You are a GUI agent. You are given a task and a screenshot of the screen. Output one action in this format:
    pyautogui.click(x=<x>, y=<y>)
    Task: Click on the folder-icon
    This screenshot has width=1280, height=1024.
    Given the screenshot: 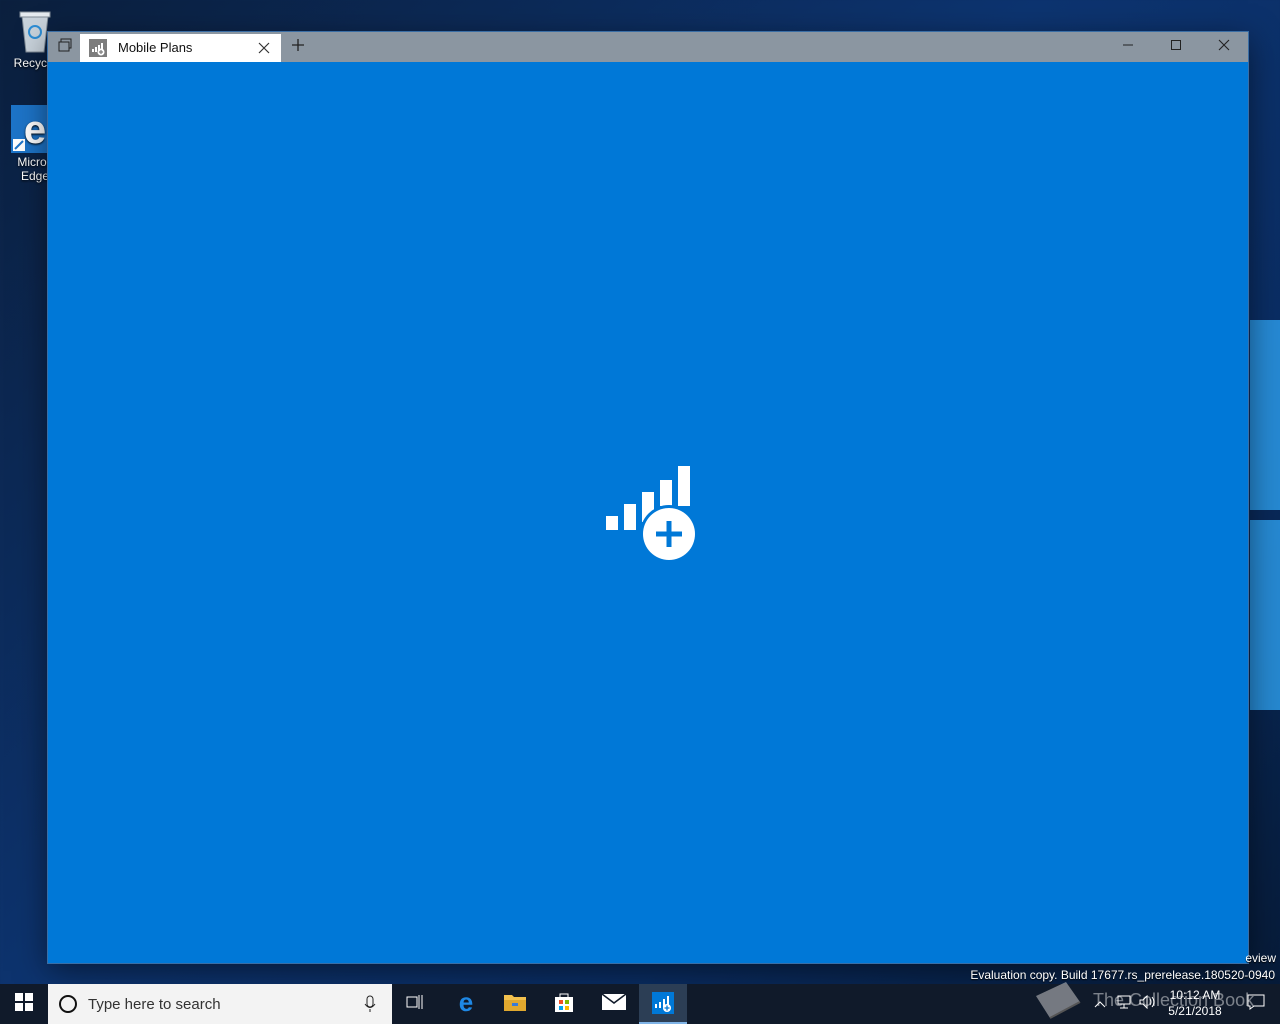 What is the action you would take?
    pyautogui.click(x=515, y=1004)
    